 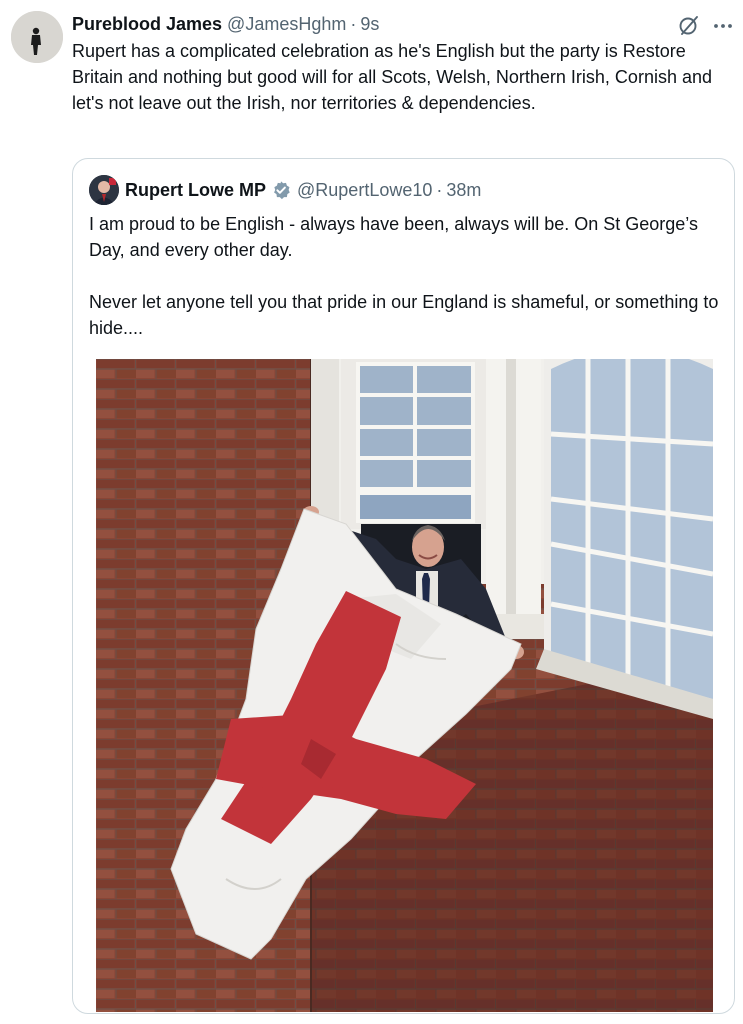 What do you see at coordinates (195, 190) in the screenshot?
I see `quoted-author-name: Rupert Lowe MP` at bounding box center [195, 190].